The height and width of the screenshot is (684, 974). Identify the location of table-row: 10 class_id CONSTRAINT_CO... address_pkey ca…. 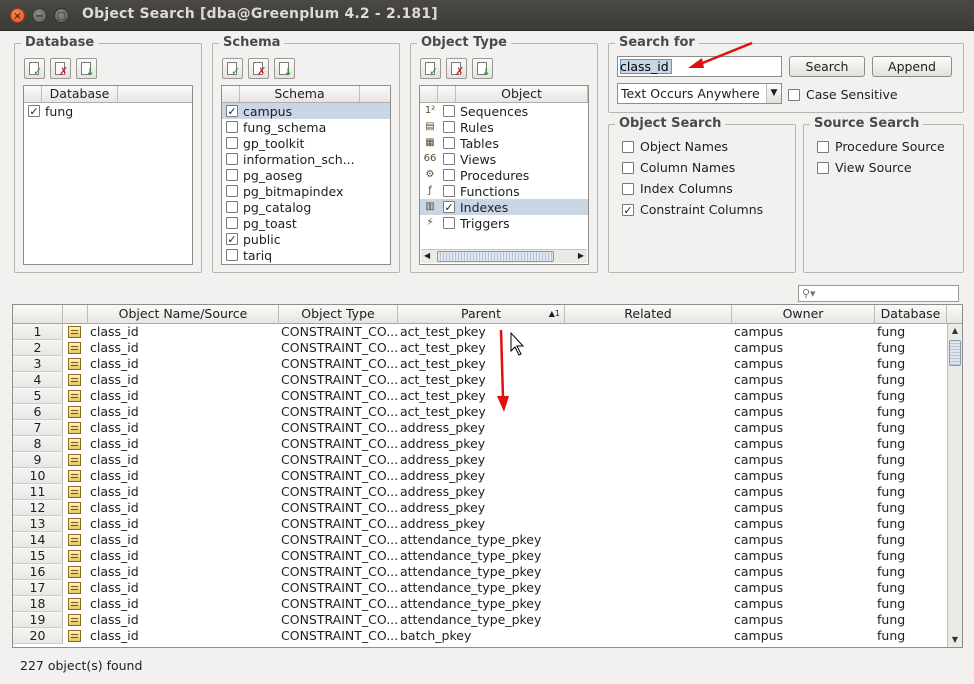
(480, 476).